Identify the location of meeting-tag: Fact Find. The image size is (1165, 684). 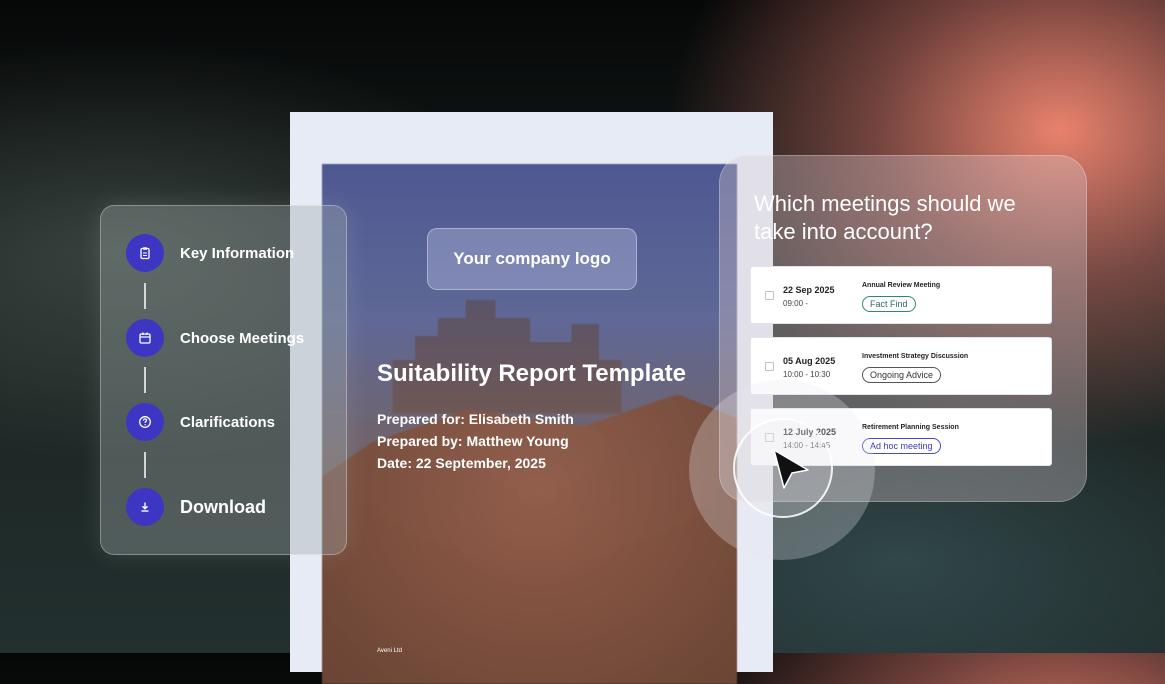
(889, 304).